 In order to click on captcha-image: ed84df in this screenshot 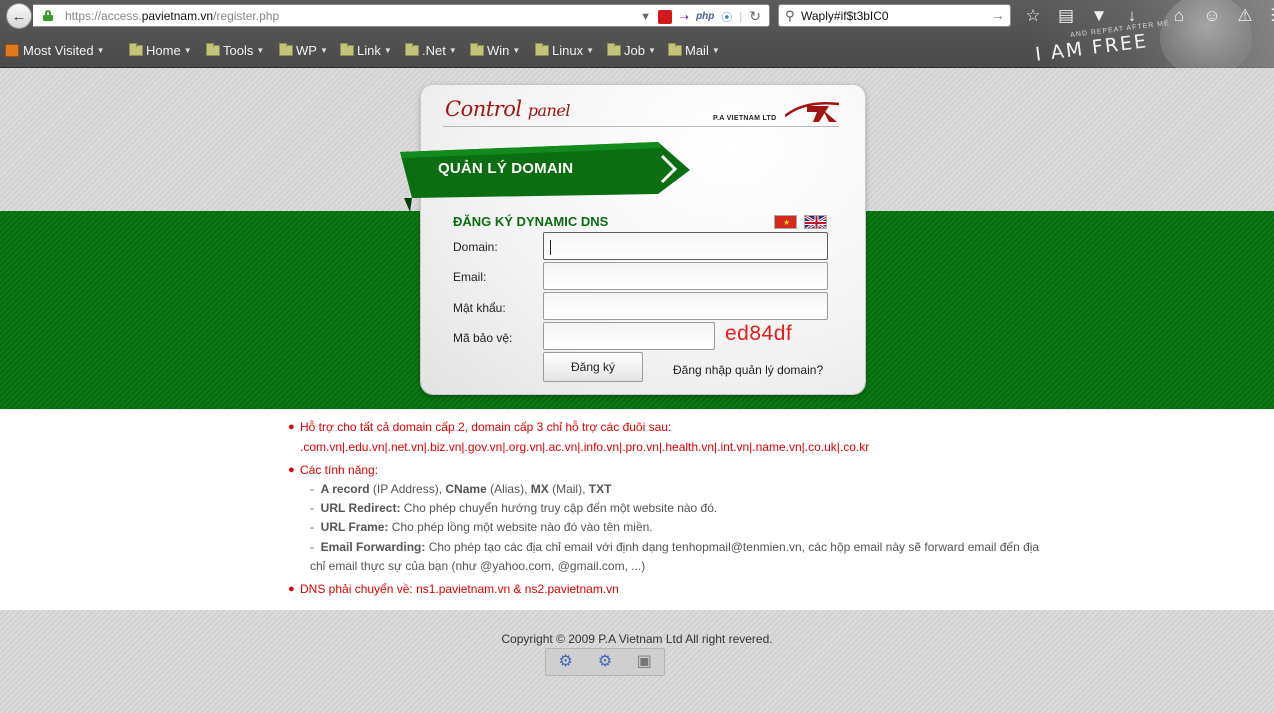, I will do `click(775, 335)`.